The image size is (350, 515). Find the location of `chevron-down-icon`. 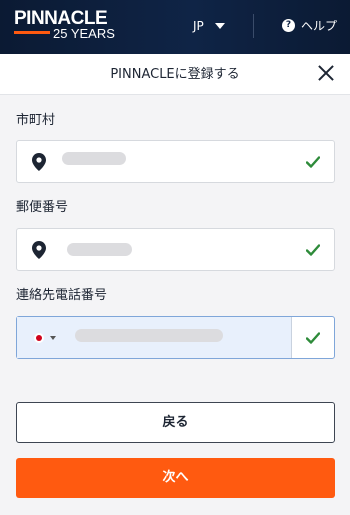

chevron-down-icon is located at coordinates (220, 26).